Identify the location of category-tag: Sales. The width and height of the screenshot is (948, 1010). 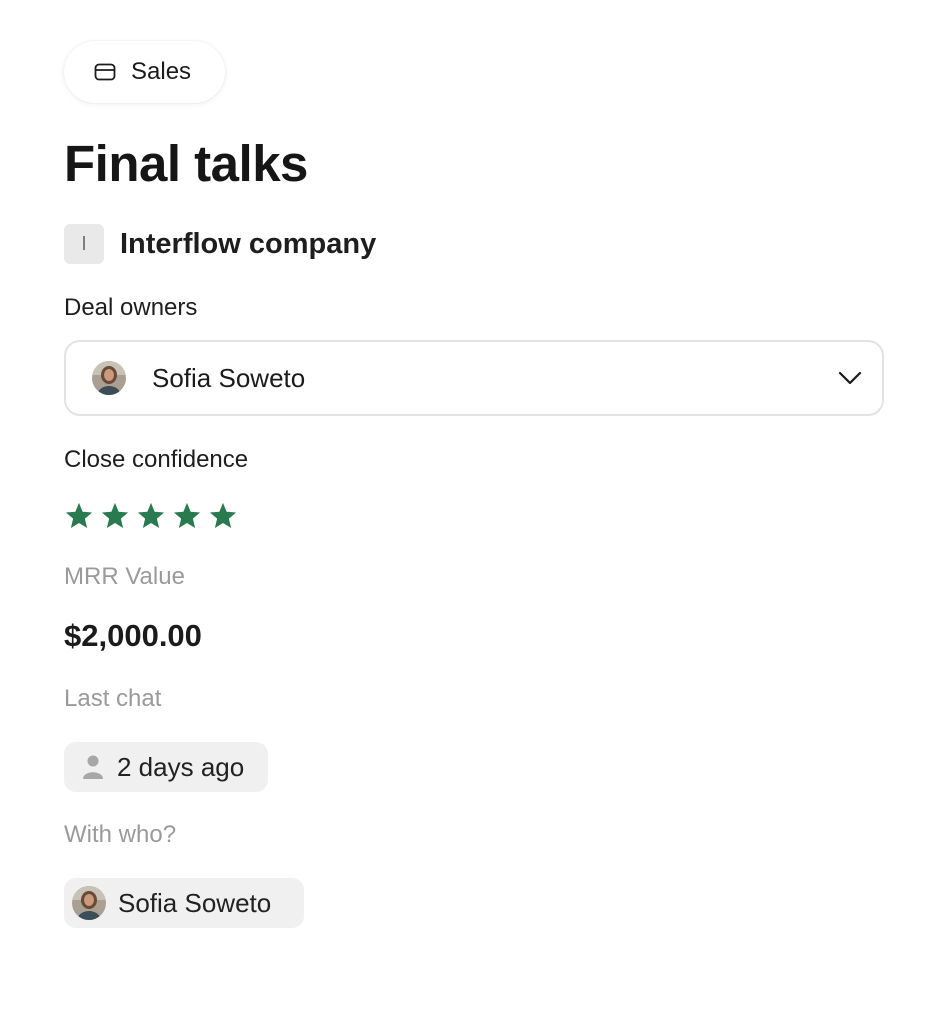
(144, 72).